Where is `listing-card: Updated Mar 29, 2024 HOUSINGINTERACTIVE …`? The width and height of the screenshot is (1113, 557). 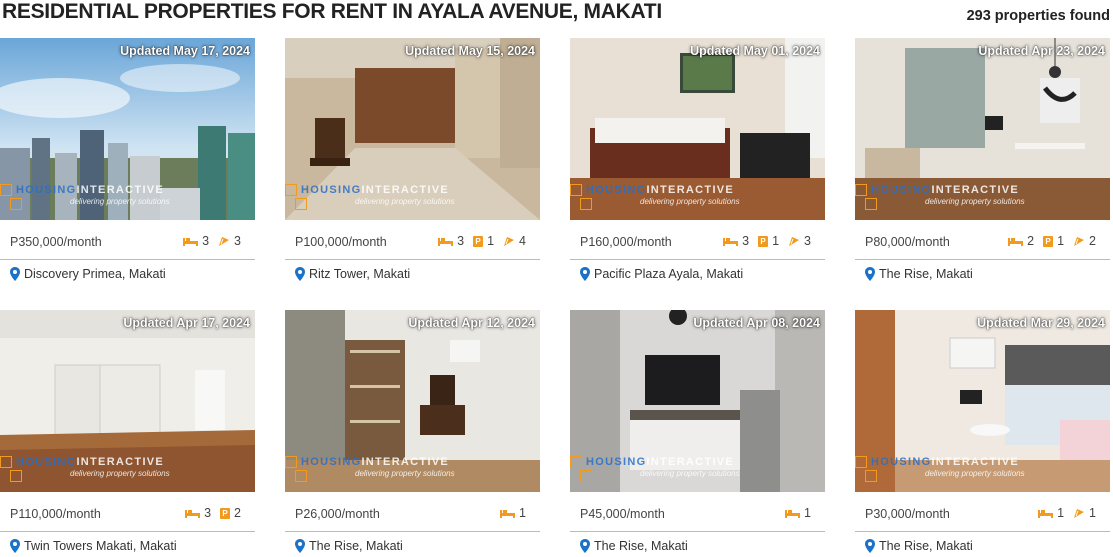
listing-card: Updated Mar 29, 2024 HOUSINGINTERACTIVE … is located at coordinates (982, 433).